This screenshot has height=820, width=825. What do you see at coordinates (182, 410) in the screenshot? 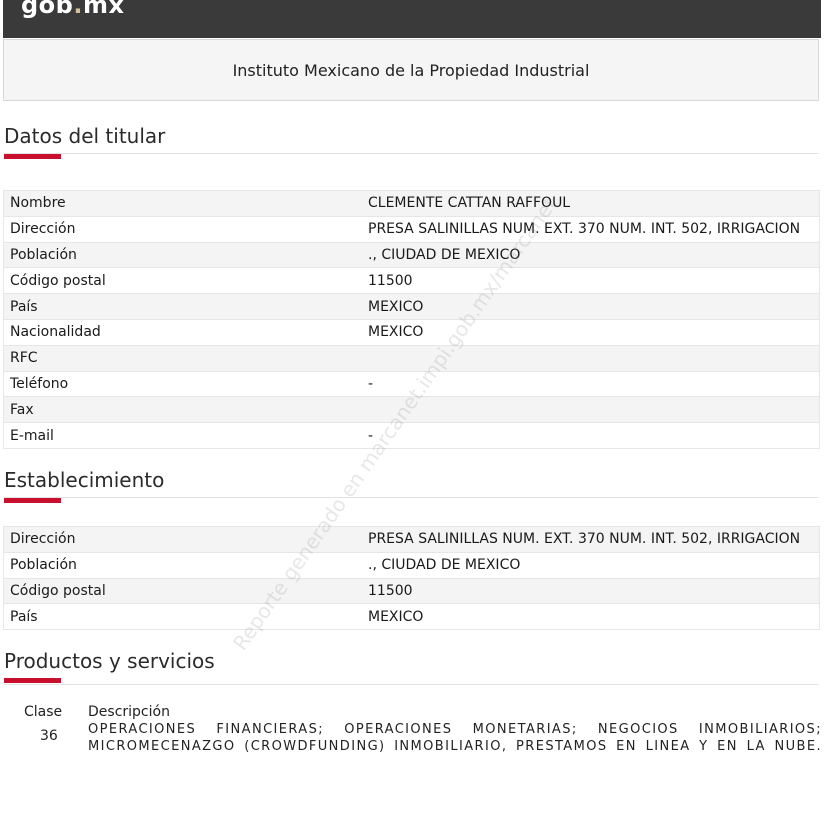
I see `field-label: Fax` at bounding box center [182, 410].